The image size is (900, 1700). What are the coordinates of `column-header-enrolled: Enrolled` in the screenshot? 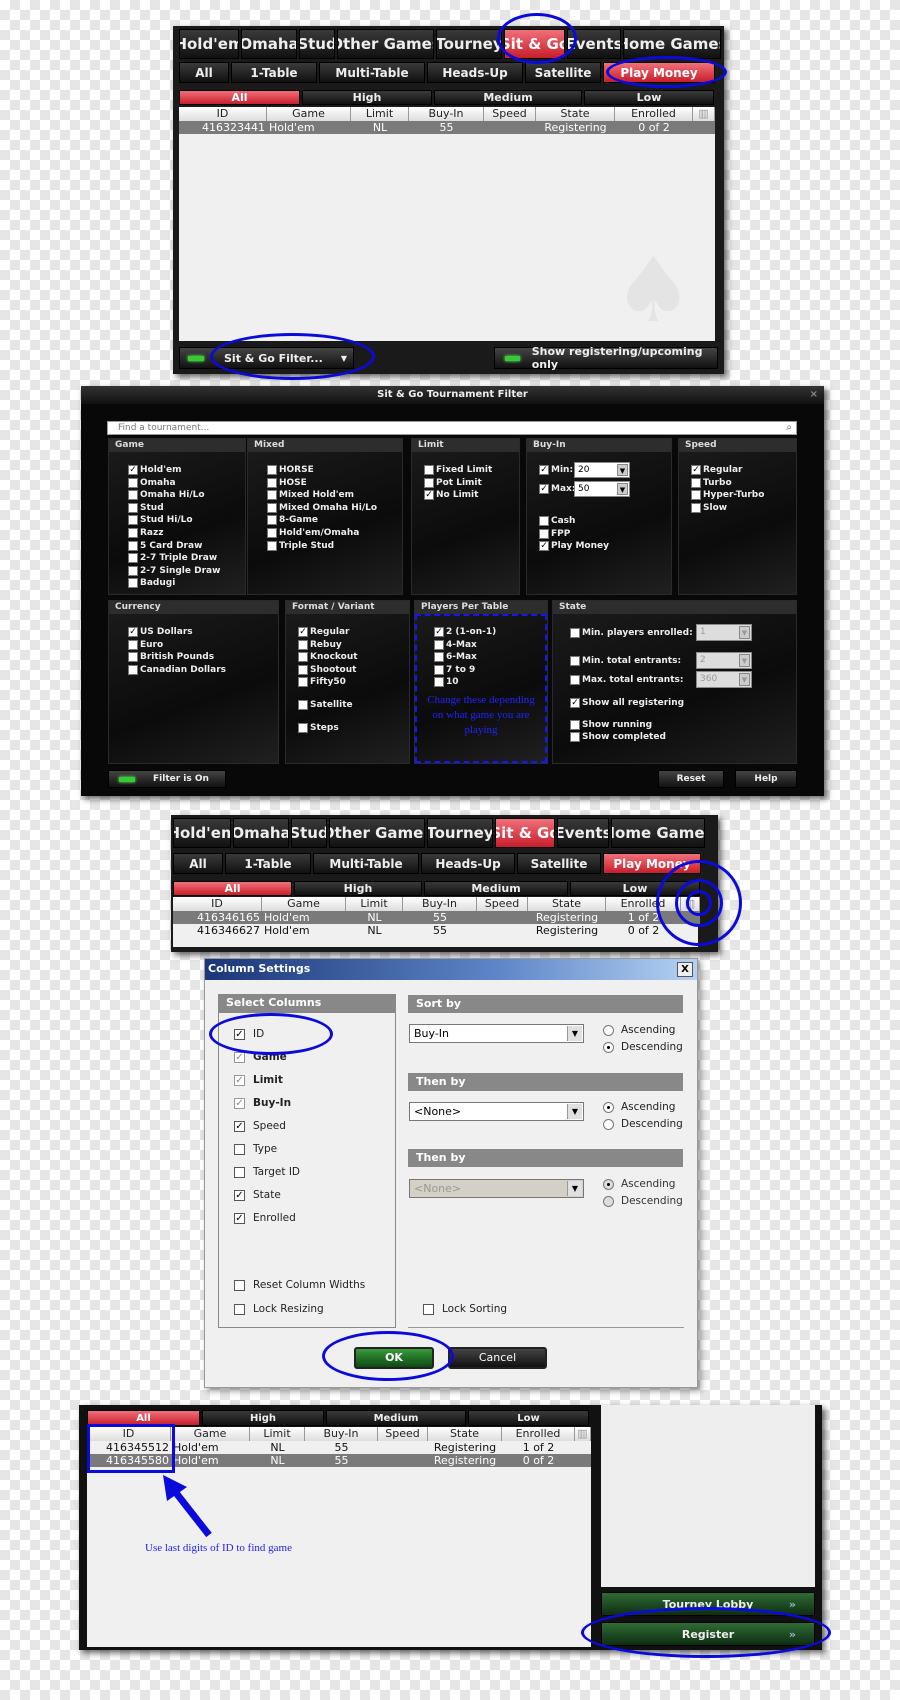 It's located at (538, 1434).